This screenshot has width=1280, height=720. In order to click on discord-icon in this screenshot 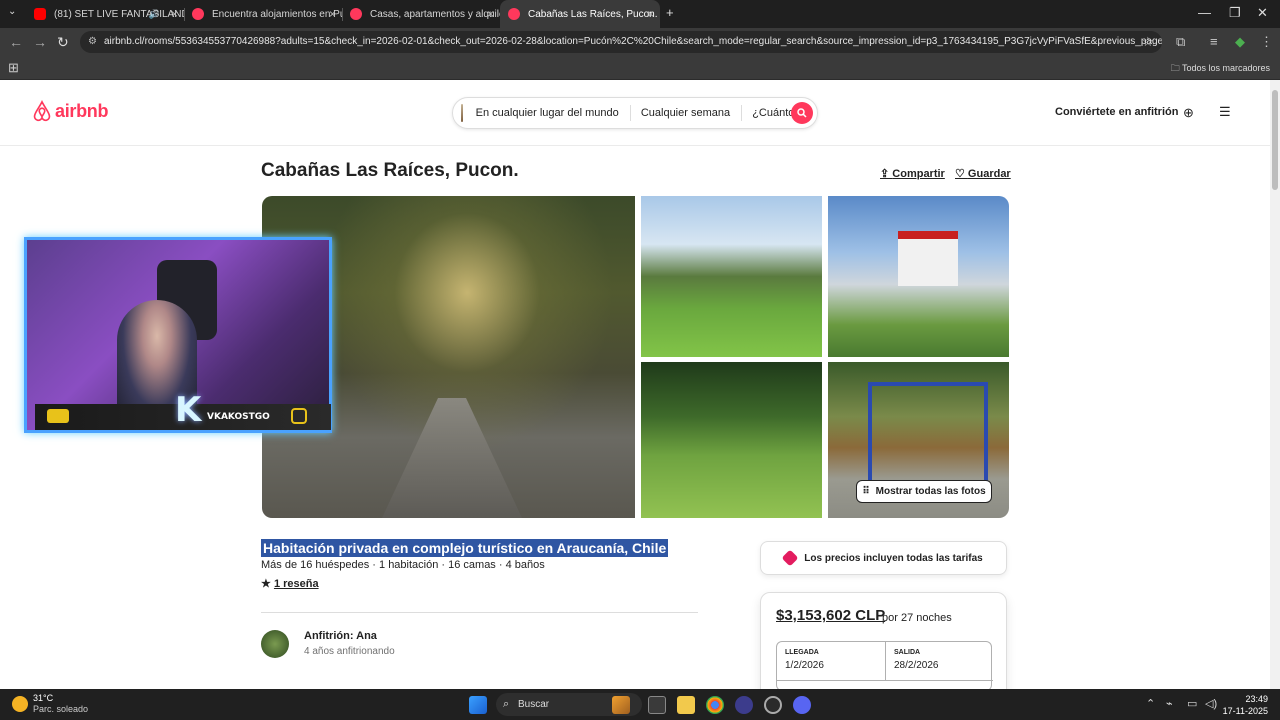, I will do `click(802, 705)`.